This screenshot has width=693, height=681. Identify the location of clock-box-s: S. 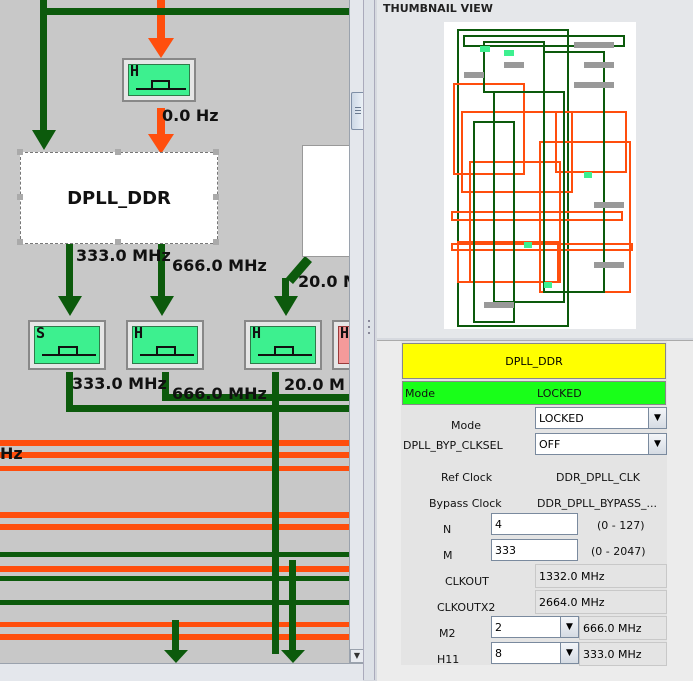
(67, 345).